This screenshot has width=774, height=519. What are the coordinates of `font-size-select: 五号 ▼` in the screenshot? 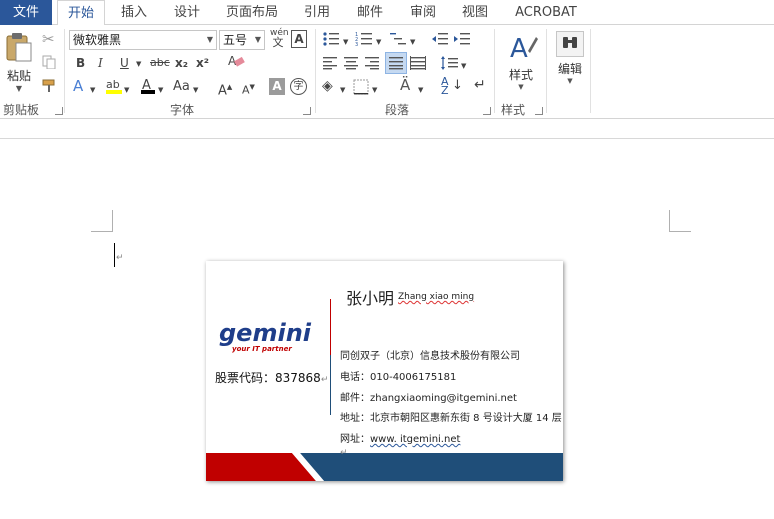 It's located at (242, 40).